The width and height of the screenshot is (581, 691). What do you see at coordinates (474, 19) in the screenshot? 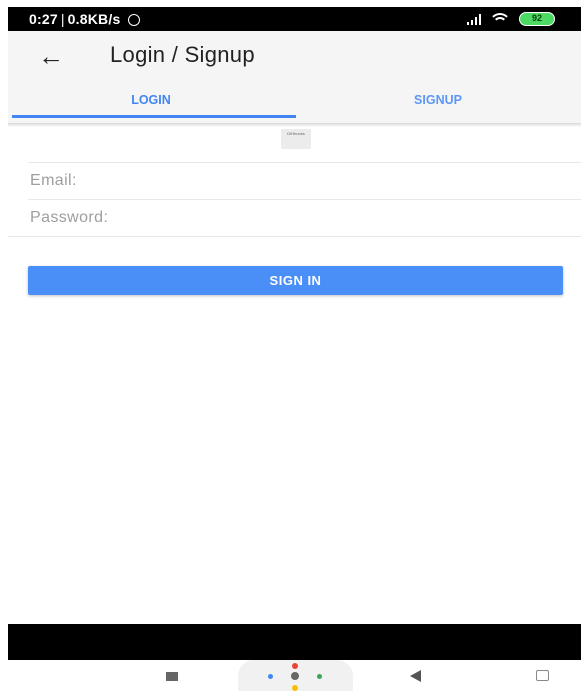
I see `signal-icon` at bounding box center [474, 19].